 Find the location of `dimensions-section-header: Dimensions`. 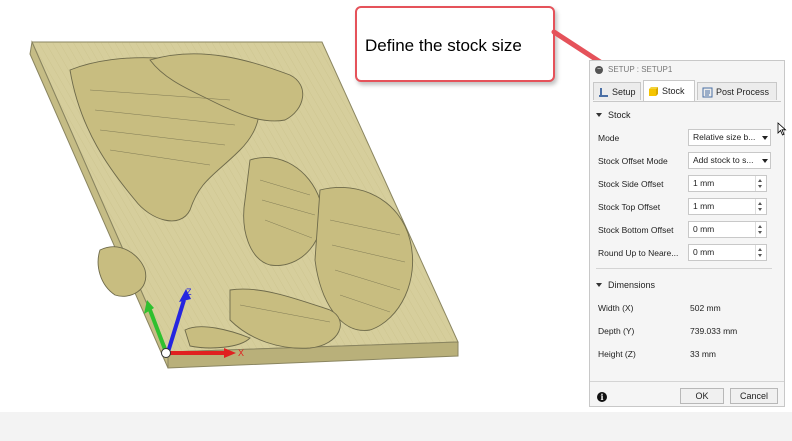

dimensions-section-header: Dimensions is located at coordinates (625, 285).